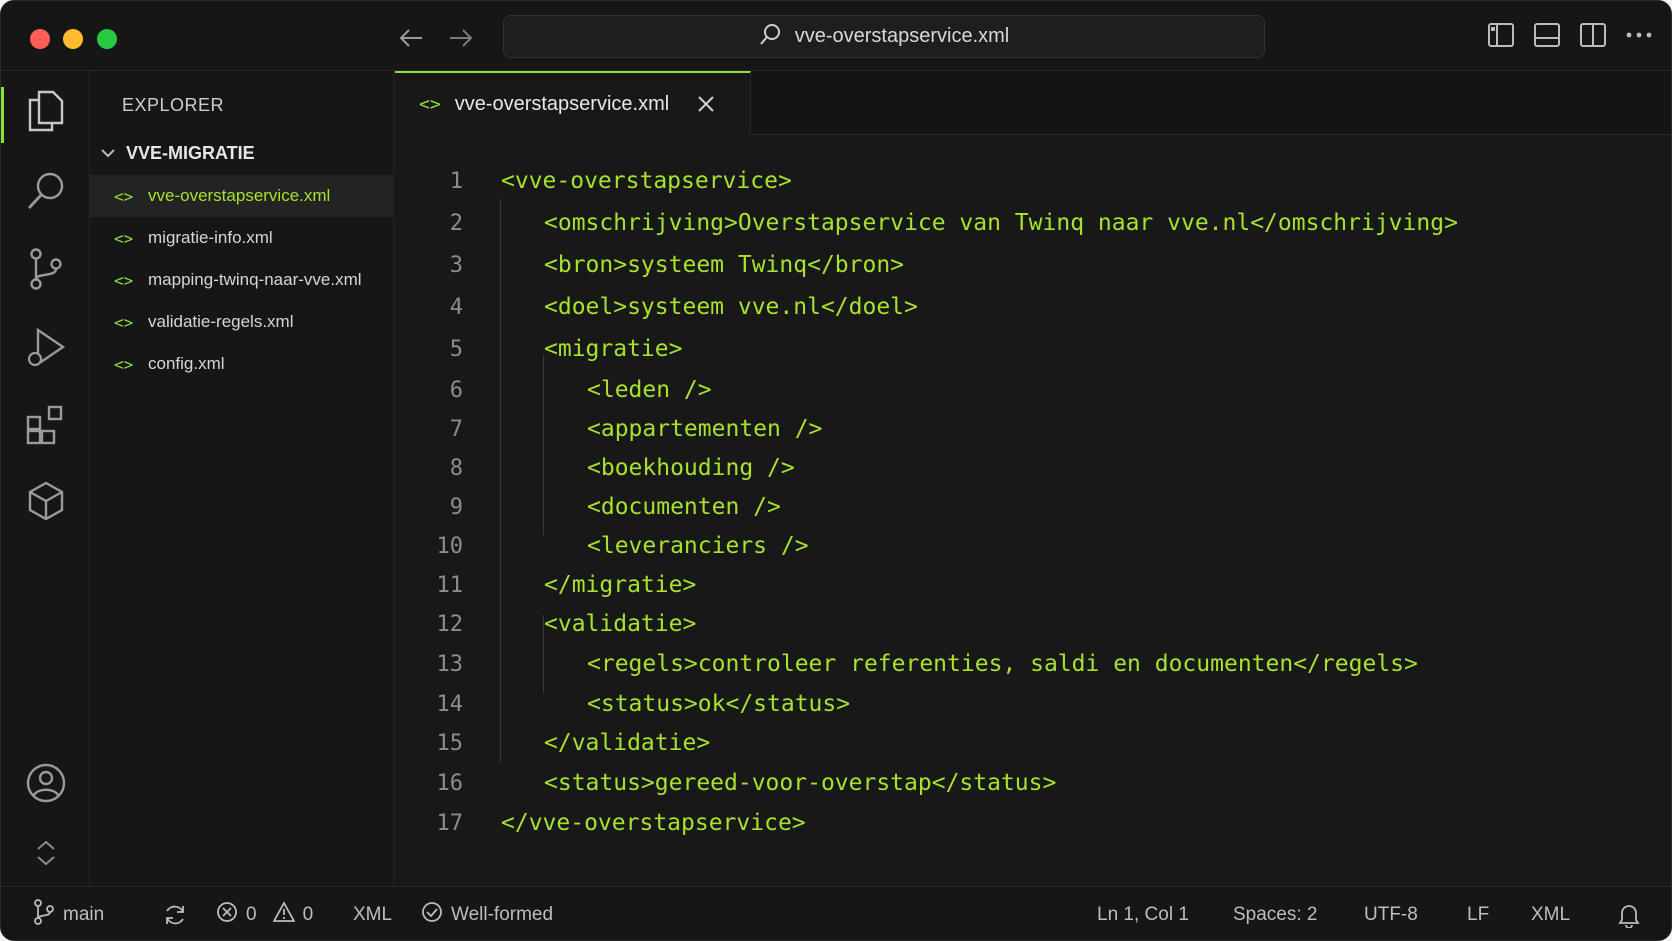 The image size is (1672, 941). Describe the element at coordinates (1033, 307) in the screenshot. I see `code-line: 4 <doel>systeem vve.nl</doel>` at that location.